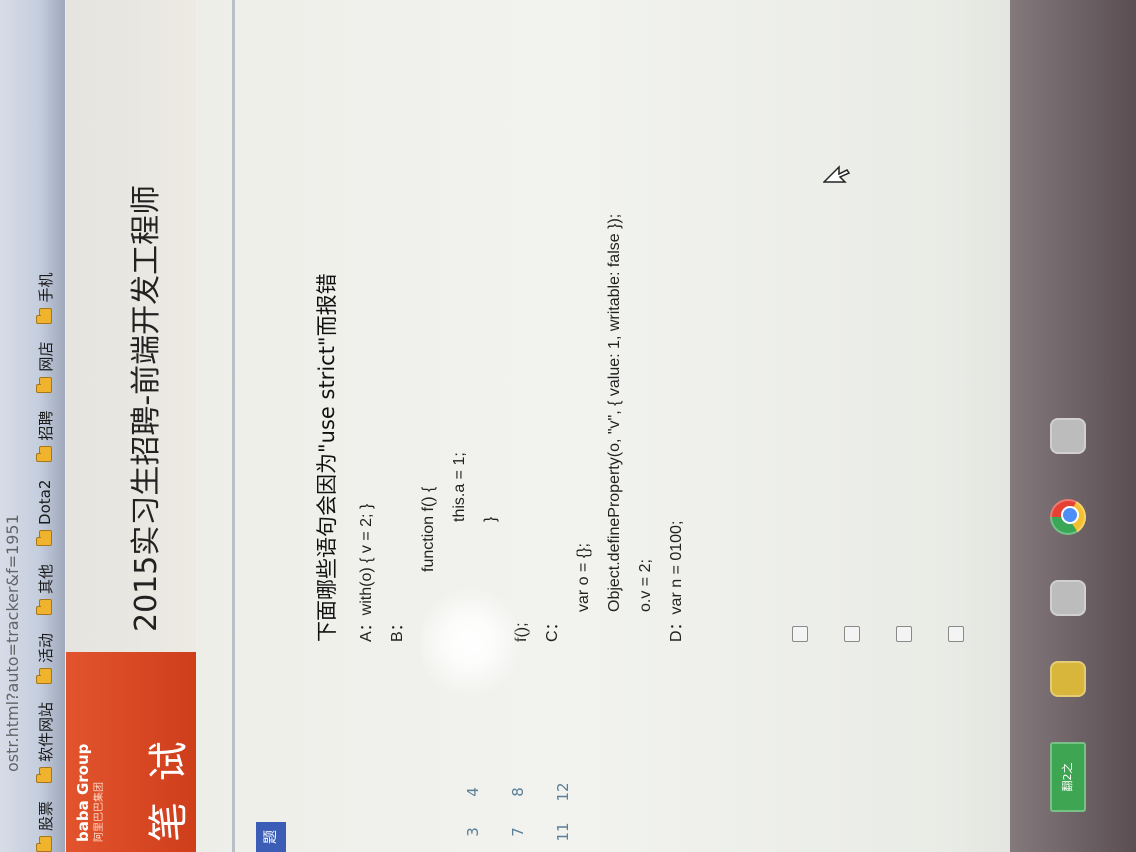  What do you see at coordinates (45, 553) in the screenshot?
I see `bookmark-strip: 股票 软件网站 活动 其他 Dota2 招聘 网店 手机` at bounding box center [45, 553].